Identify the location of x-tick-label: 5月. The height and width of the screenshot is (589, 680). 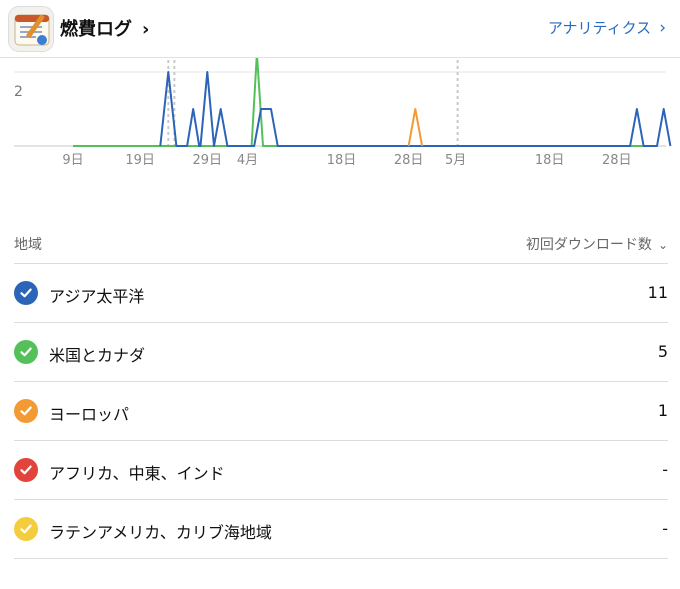
(455, 160).